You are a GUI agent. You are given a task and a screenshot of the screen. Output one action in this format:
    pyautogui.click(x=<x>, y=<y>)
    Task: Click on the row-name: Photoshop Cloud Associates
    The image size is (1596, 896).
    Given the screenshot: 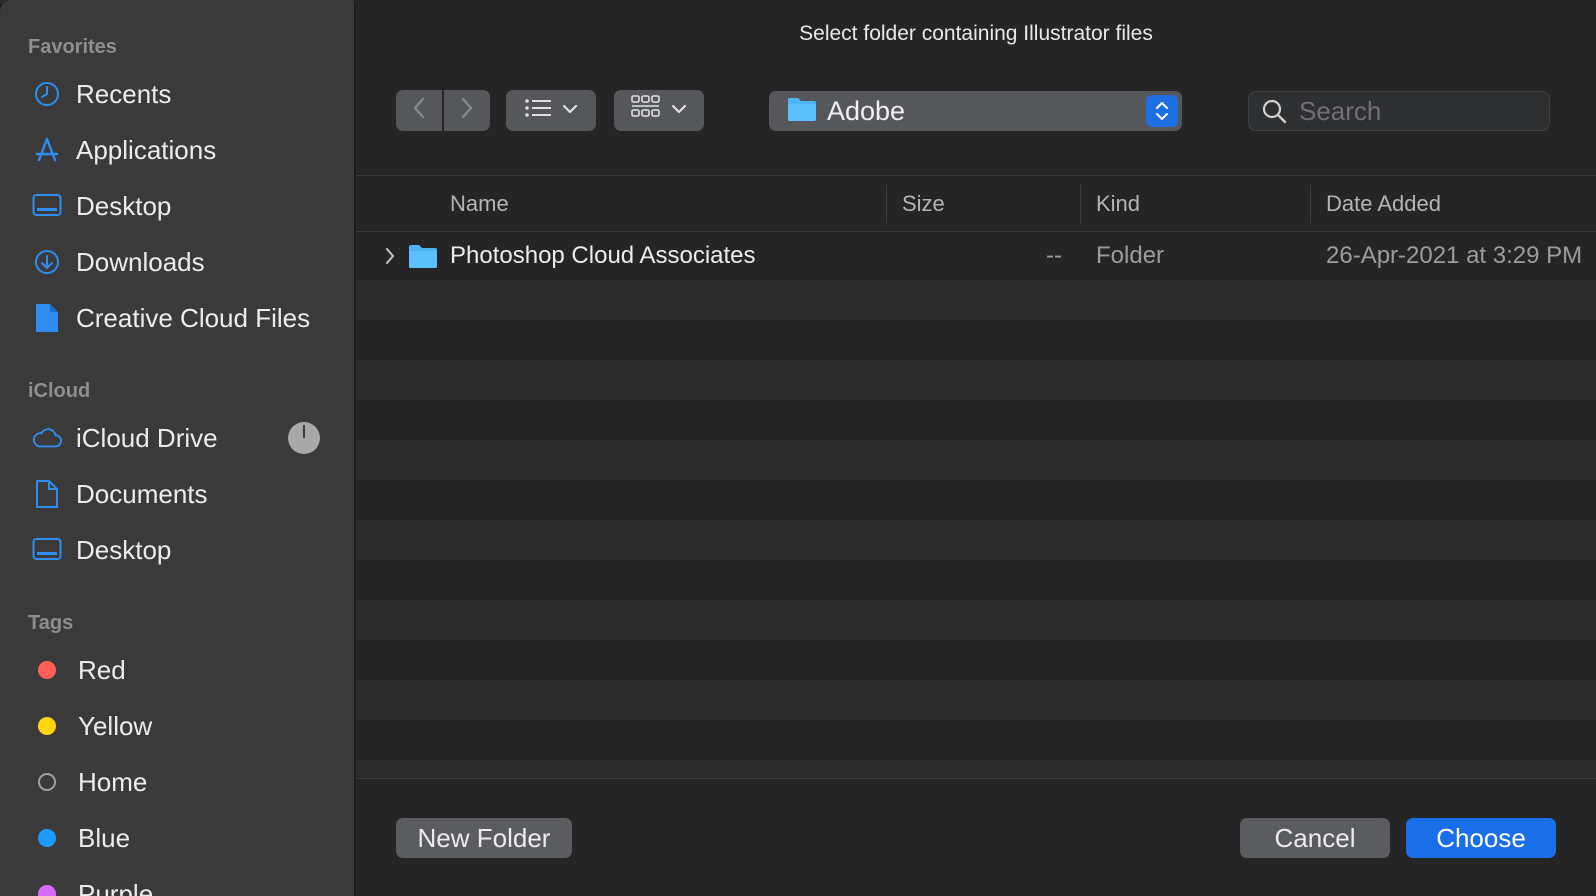 What is the action you would take?
    pyautogui.click(x=603, y=255)
    